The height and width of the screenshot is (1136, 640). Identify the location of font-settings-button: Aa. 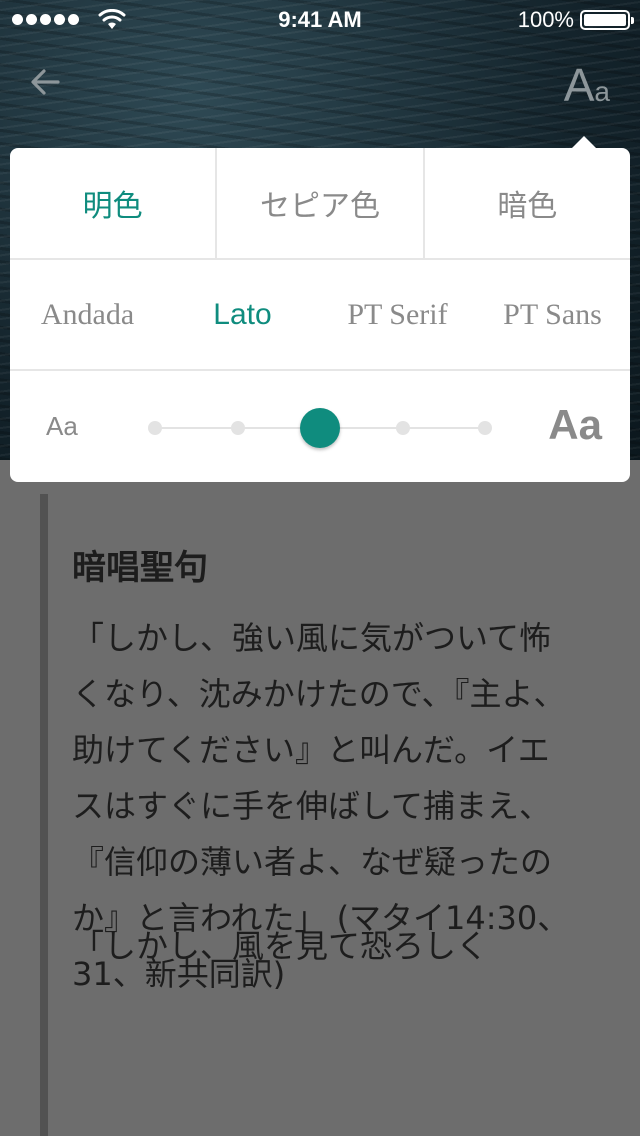
(587, 85).